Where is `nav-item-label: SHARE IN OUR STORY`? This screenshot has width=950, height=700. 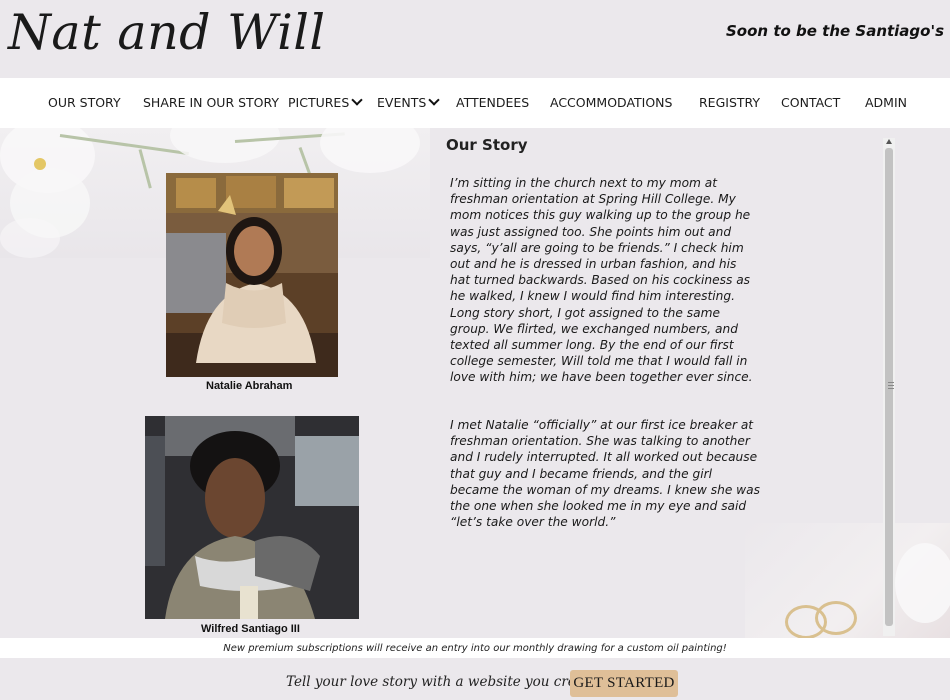 nav-item-label: SHARE IN OUR STORY is located at coordinates (211, 102).